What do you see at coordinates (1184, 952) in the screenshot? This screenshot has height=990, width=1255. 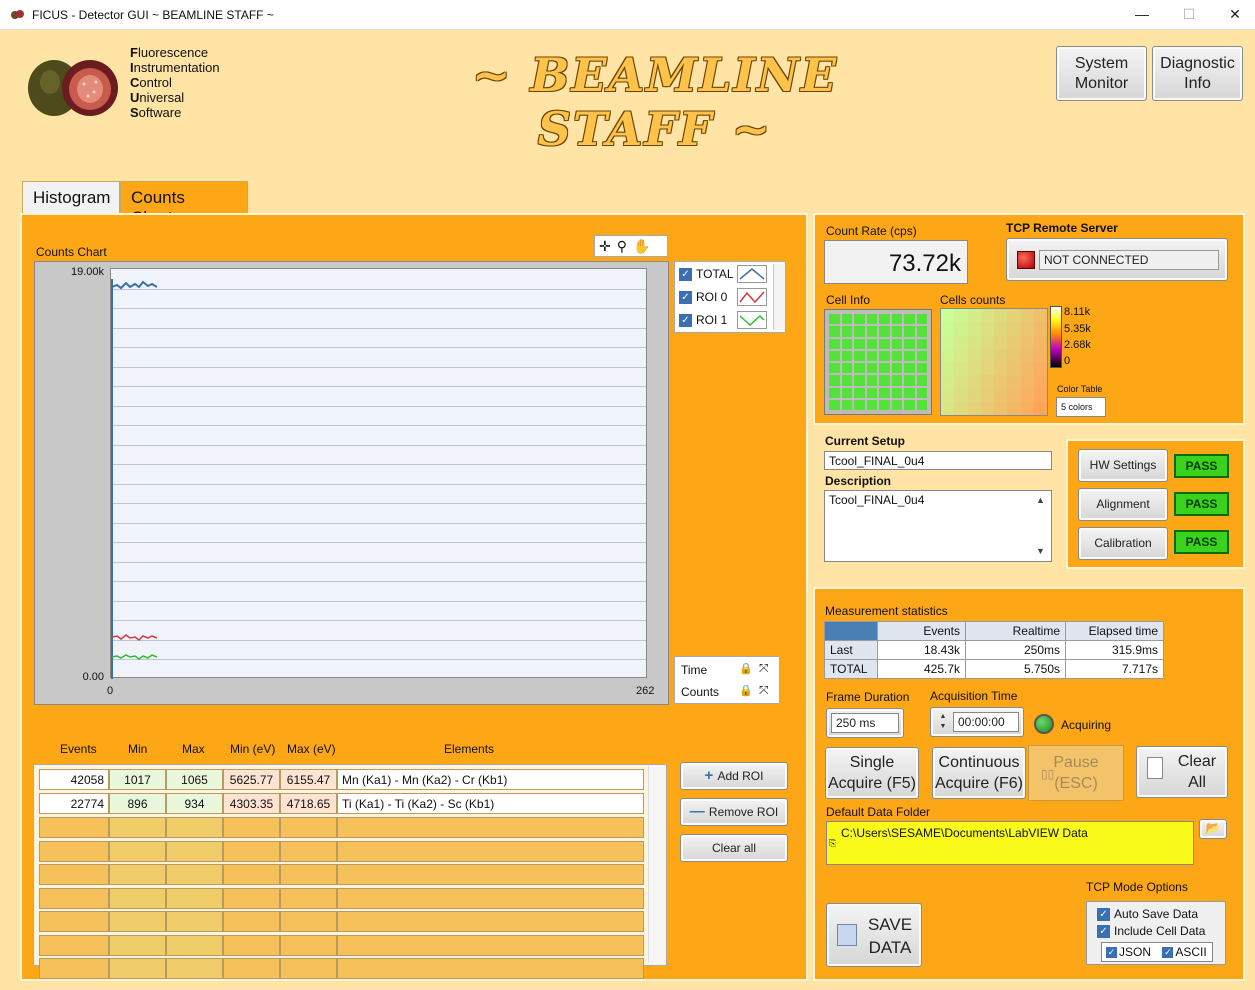 I see `ascii-checkbox: ✓ ASCII` at bounding box center [1184, 952].